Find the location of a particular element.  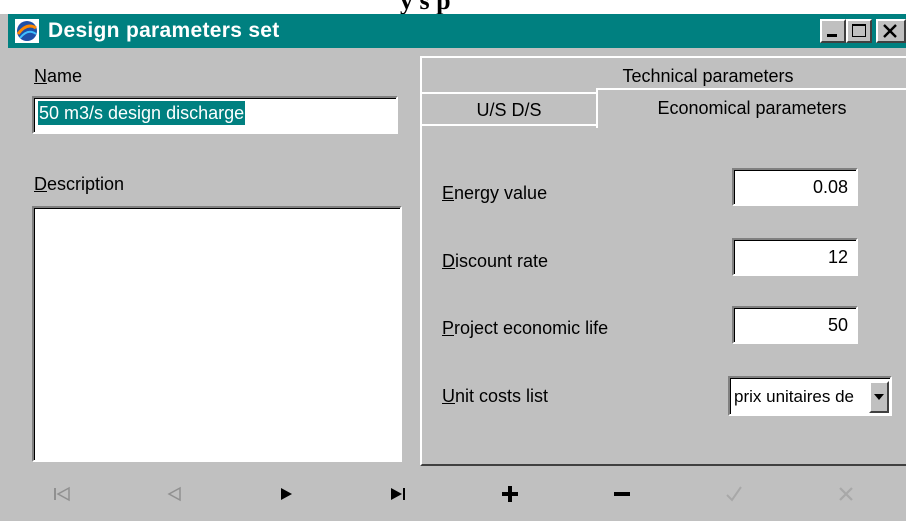

prior-record-button is located at coordinates (174, 493).